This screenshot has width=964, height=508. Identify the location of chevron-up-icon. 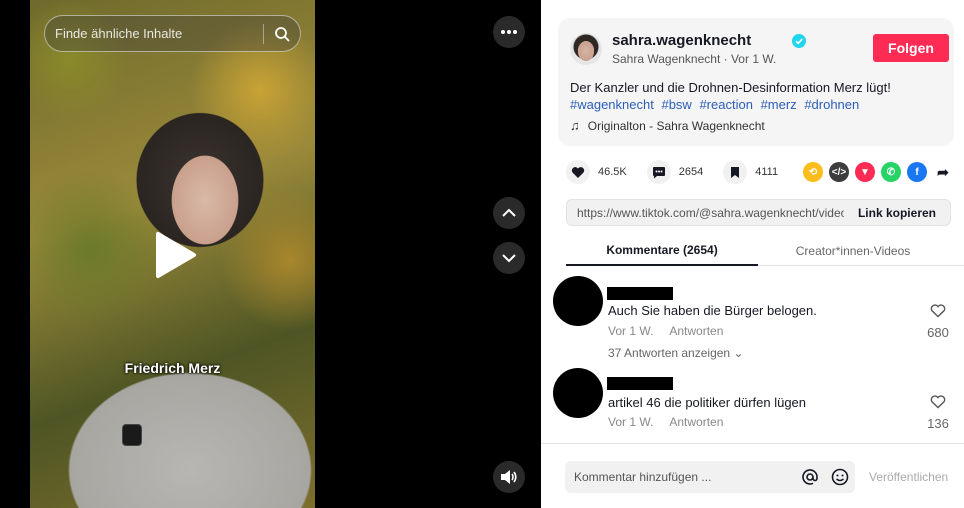
(509, 212).